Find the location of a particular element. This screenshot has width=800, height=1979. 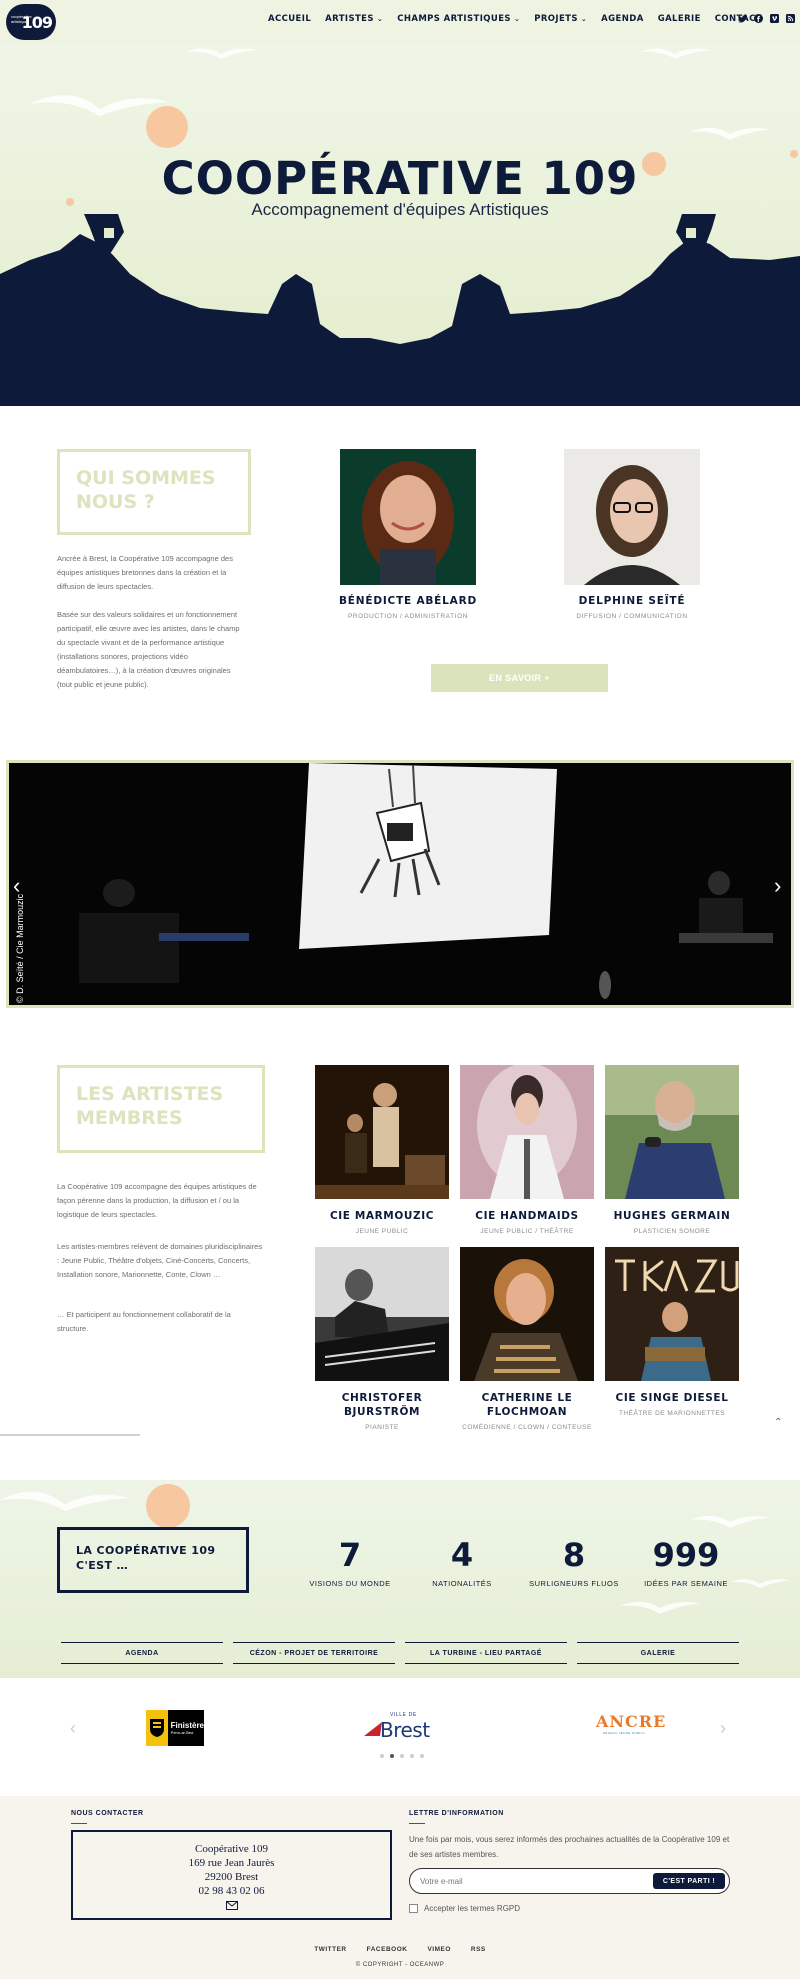

partner-logo-finistere: Finistère Penn-ar-Bed is located at coordinates (175, 1728).